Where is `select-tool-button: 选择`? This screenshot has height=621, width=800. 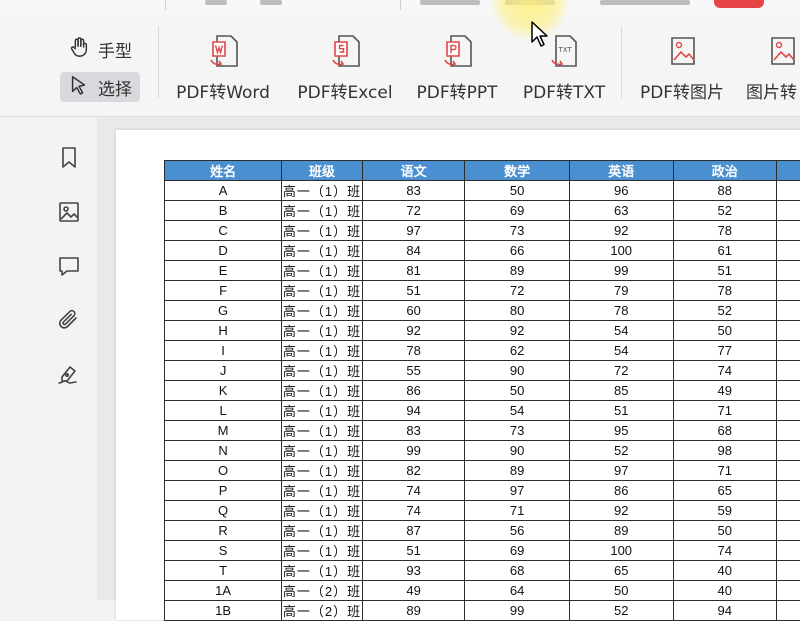 select-tool-button: 选择 is located at coordinates (100, 87).